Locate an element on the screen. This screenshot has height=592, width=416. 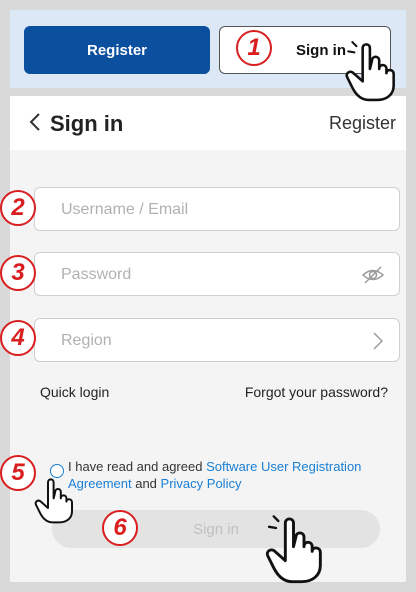
eye-off-icon is located at coordinates (373, 275).